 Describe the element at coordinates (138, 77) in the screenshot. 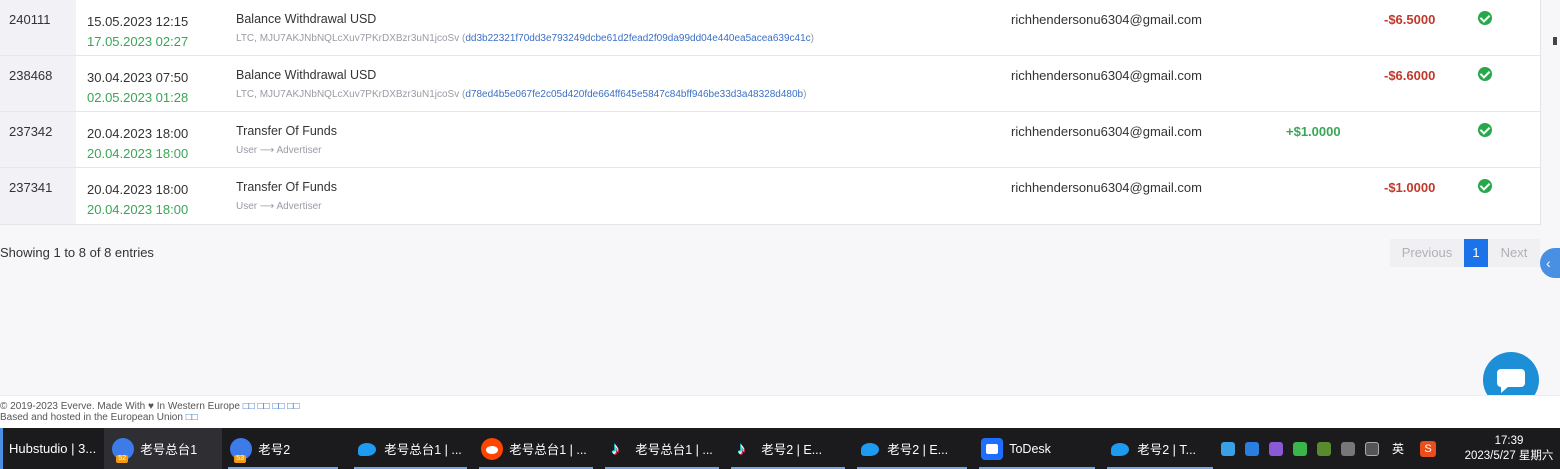

I see `row-created-date: 30.04.2023 07:50` at that location.